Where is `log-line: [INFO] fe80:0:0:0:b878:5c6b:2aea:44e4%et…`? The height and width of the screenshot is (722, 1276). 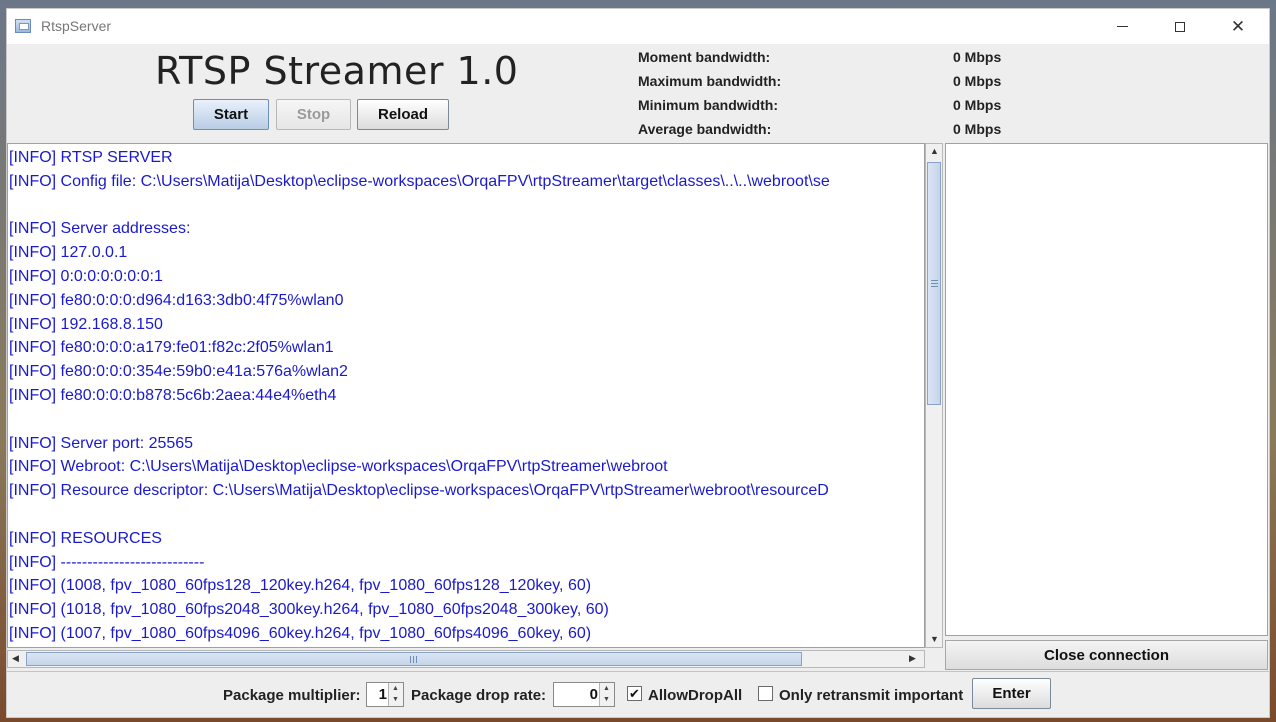 log-line: [INFO] fe80:0:0:0:b878:5c6b:2aea:44e4%et… is located at coordinates (173, 395).